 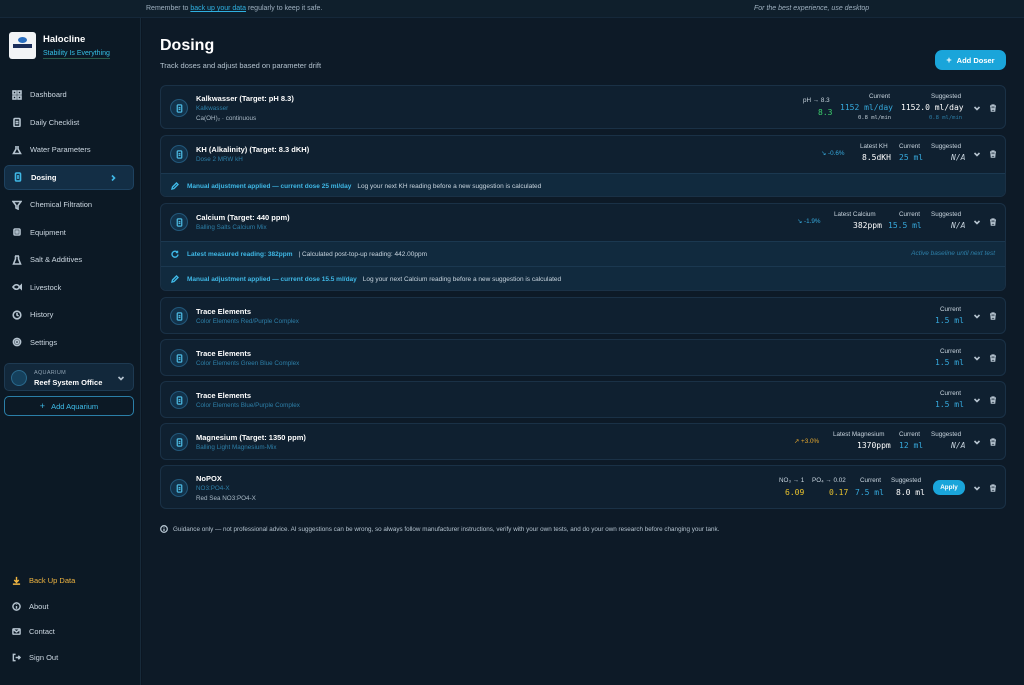 I want to click on beaker-icon, so click(x=17, y=259).